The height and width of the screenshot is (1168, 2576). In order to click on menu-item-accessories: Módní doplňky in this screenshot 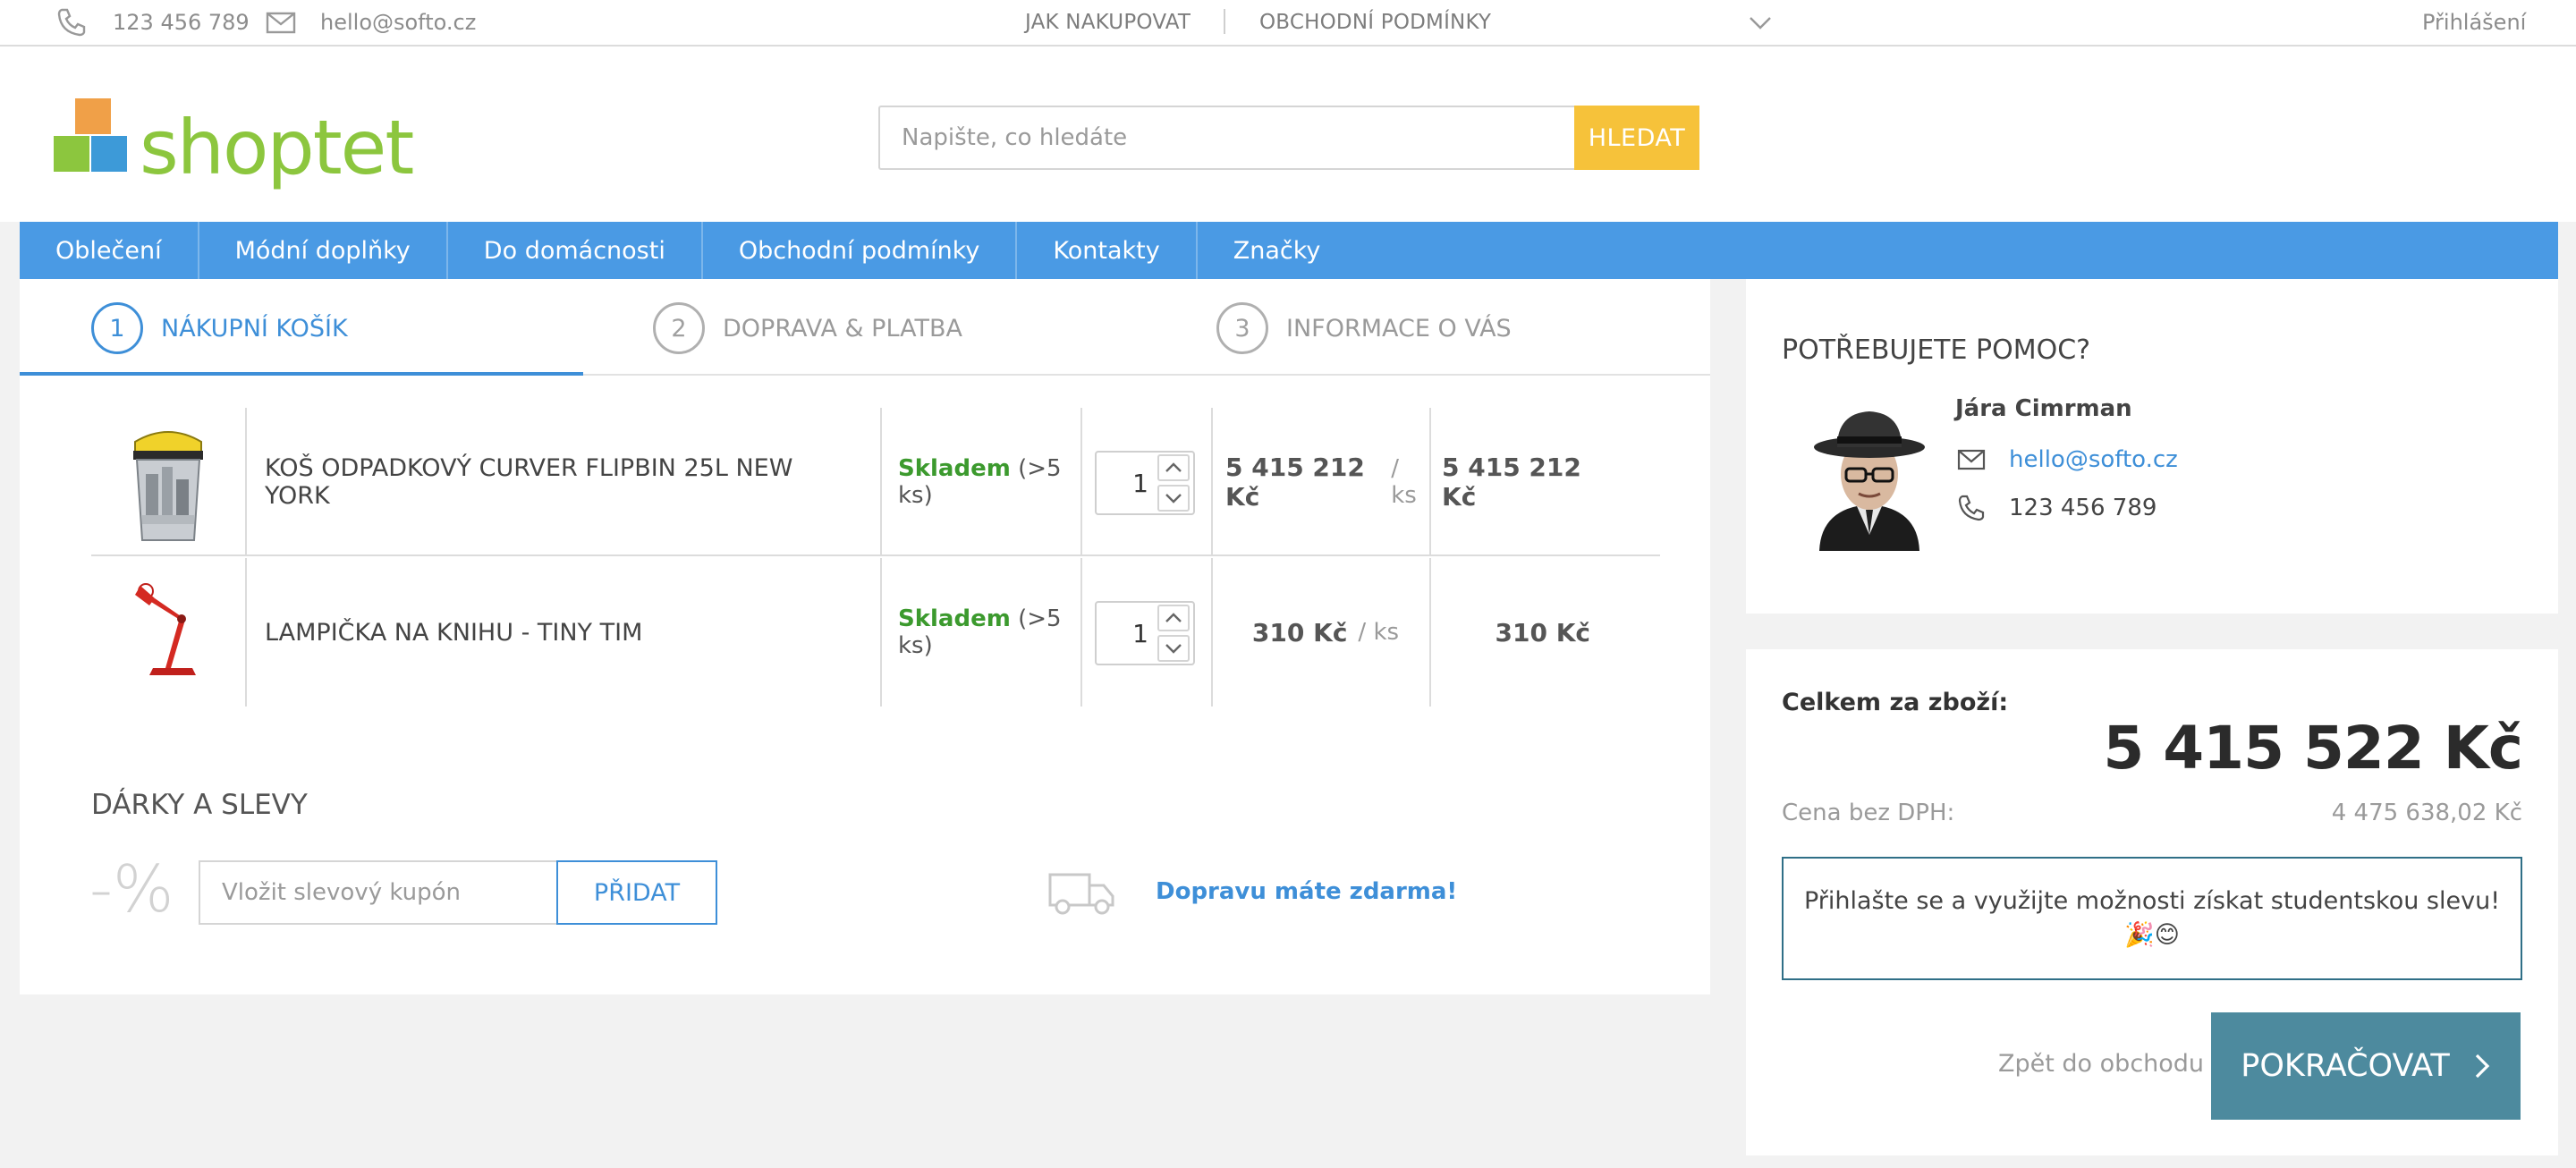, I will do `click(323, 251)`.